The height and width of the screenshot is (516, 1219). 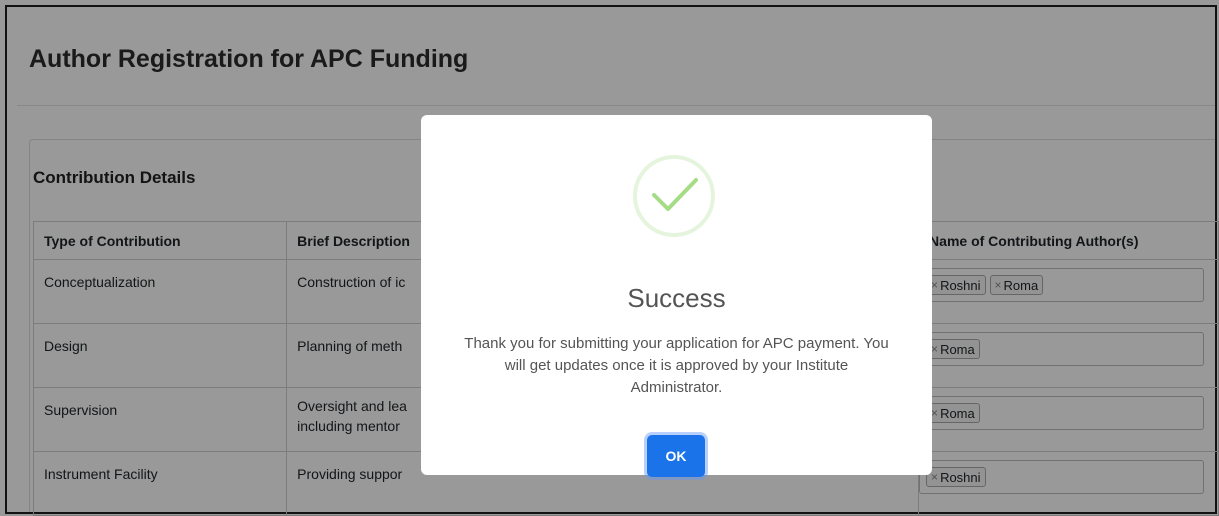 I want to click on check-circle-icon, so click(x=674, y=196).